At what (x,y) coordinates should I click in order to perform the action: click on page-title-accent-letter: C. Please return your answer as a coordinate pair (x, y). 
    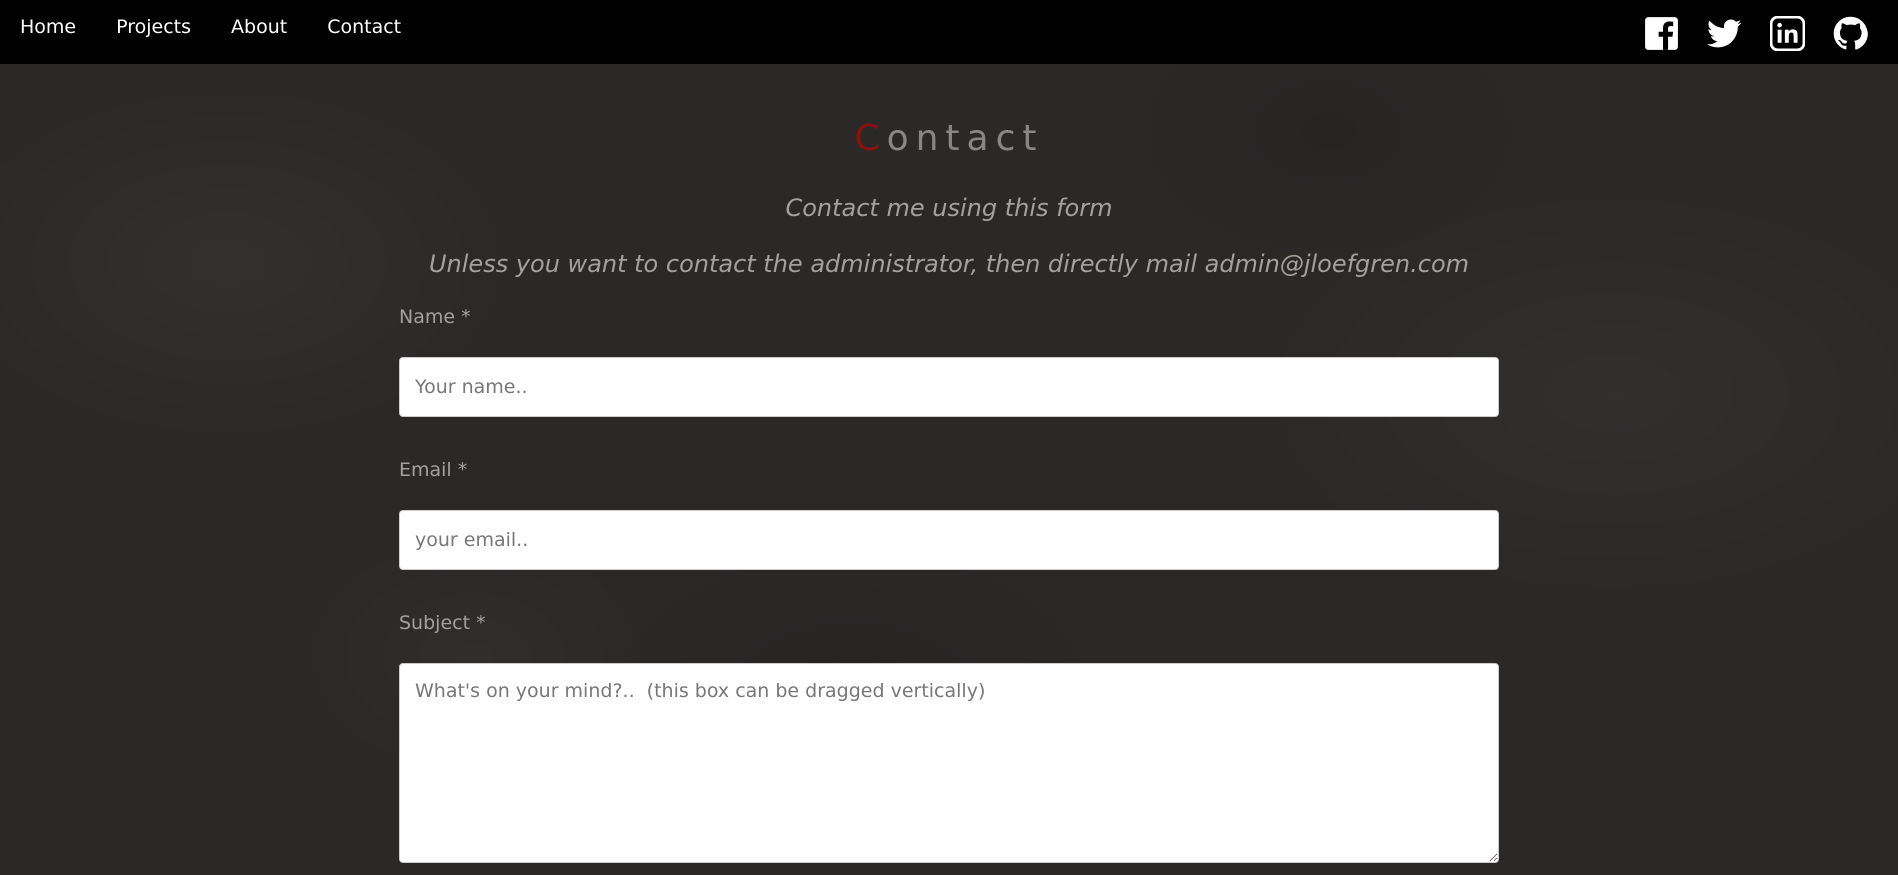
    Looking at the image, I should click on (870, 138).